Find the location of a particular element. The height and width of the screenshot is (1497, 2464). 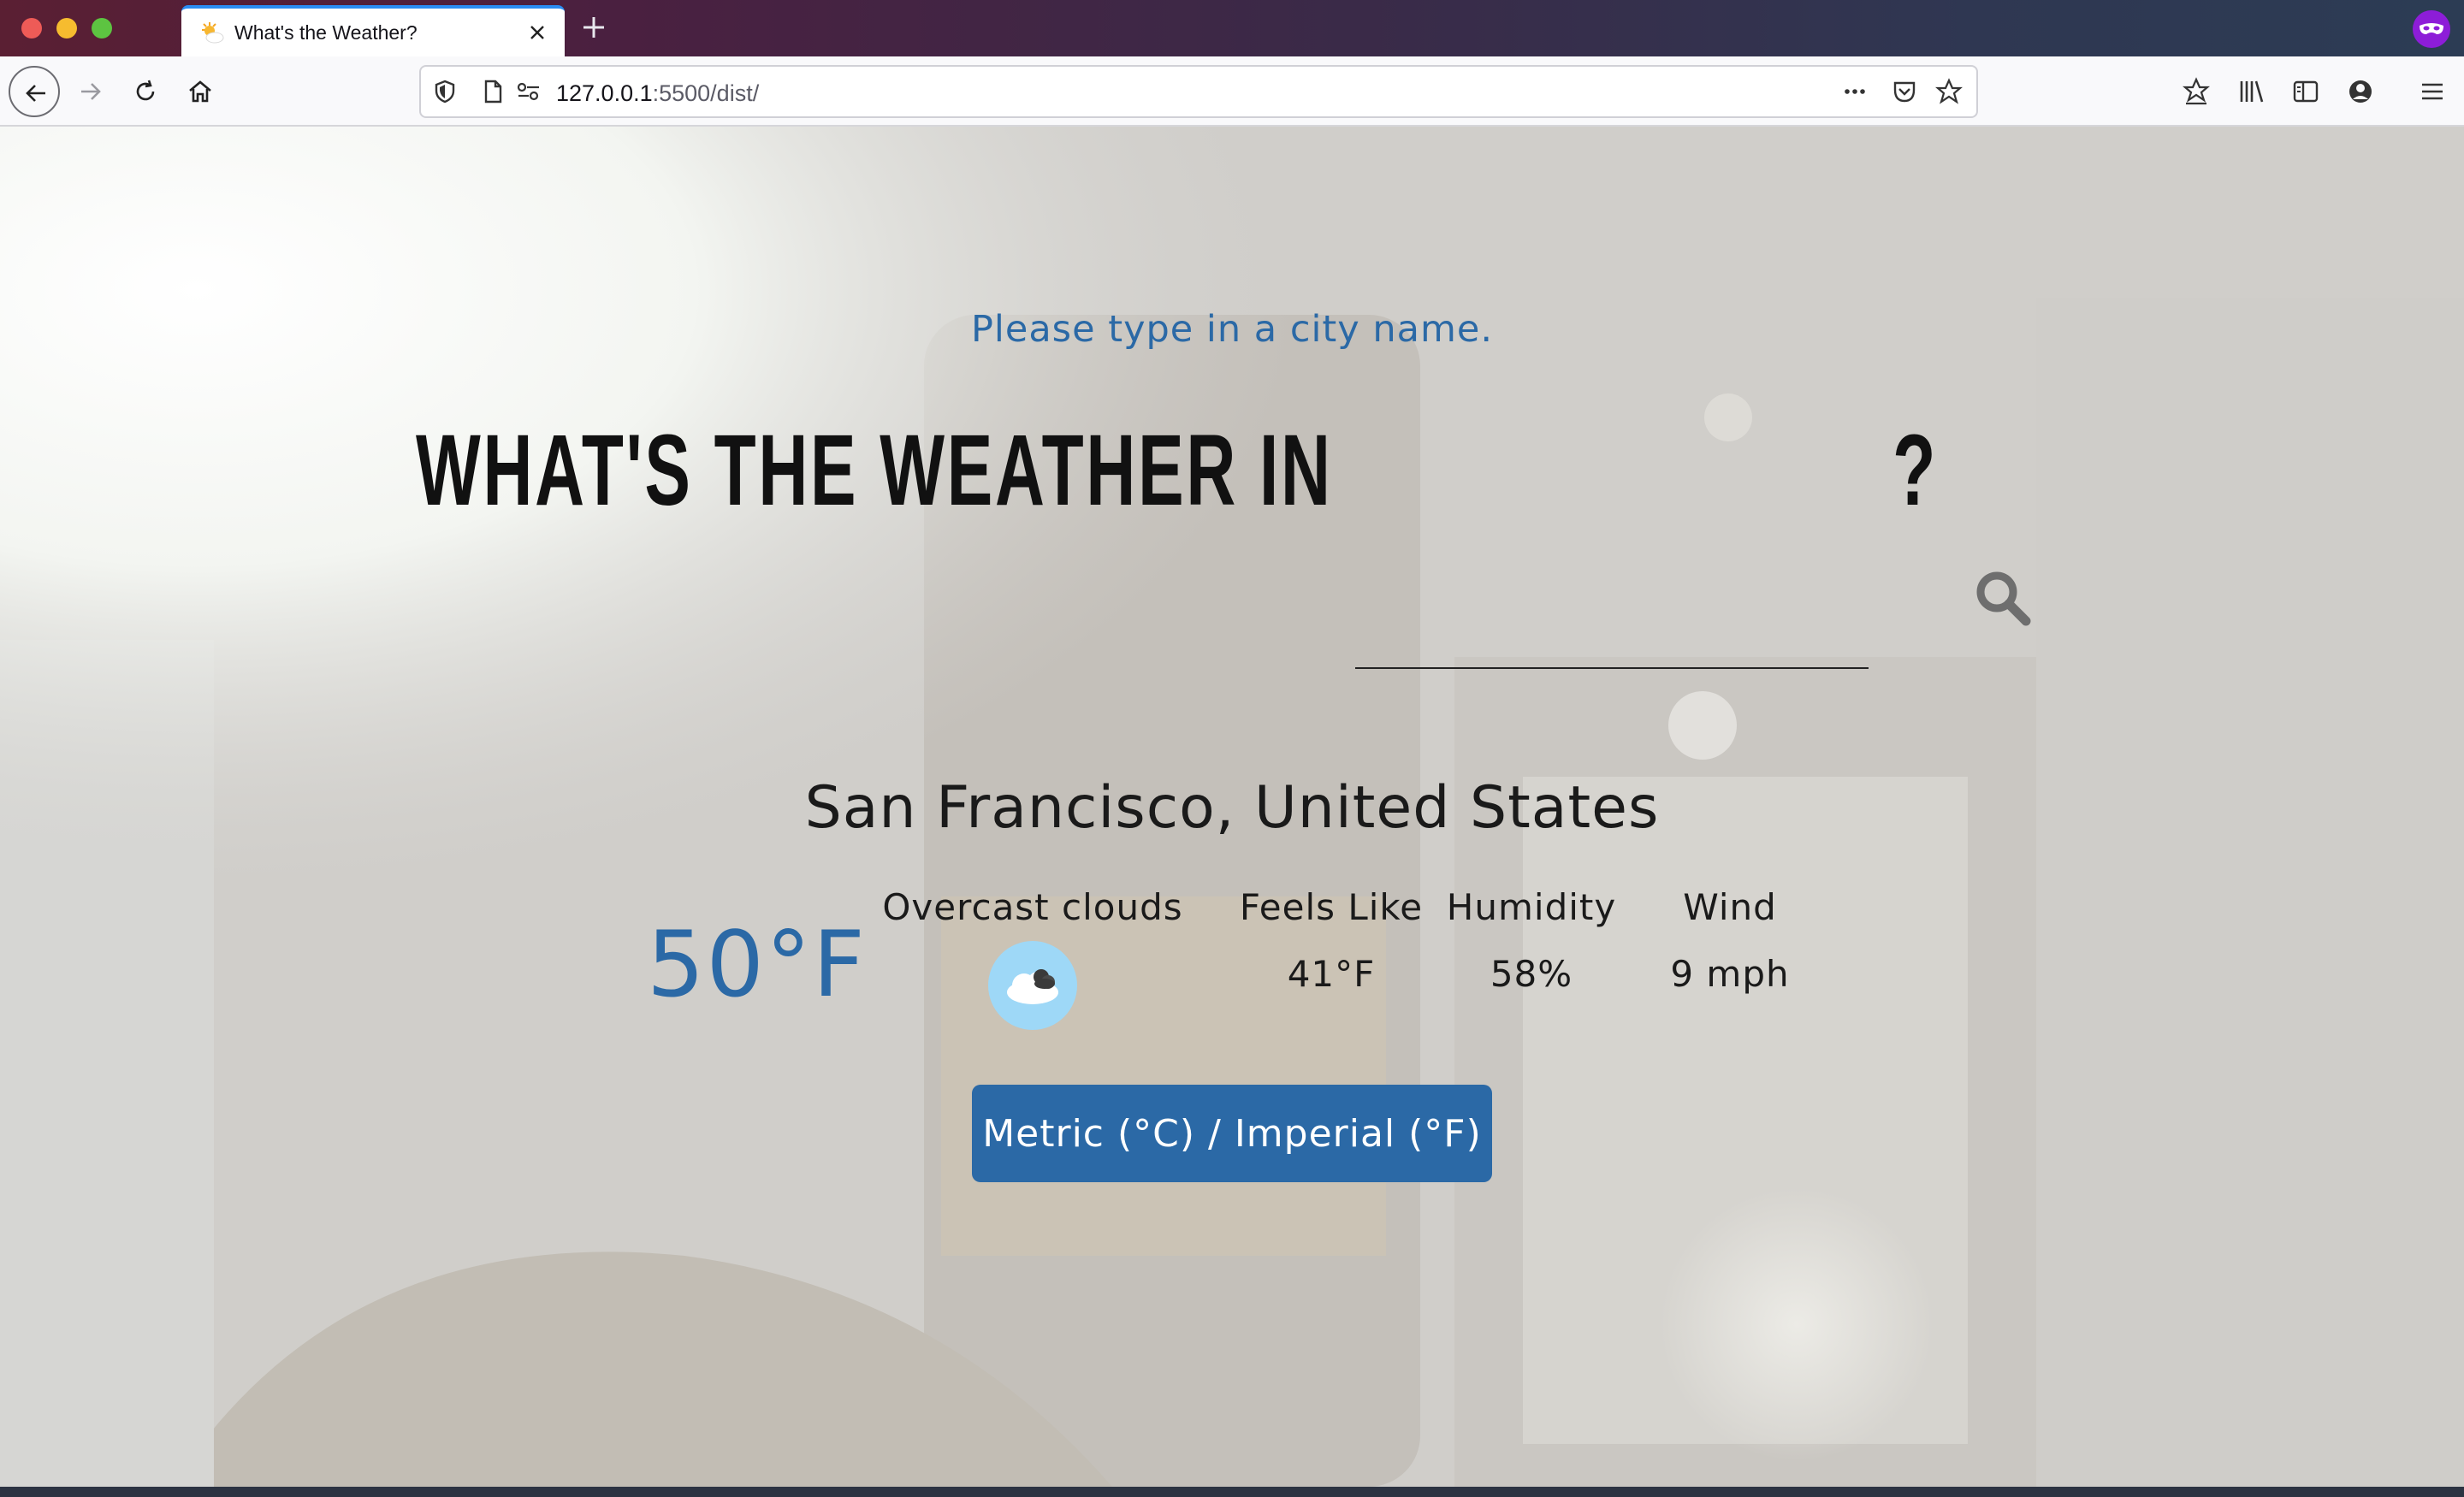

forward-arrow-icon is located at coordinates (91, 91).